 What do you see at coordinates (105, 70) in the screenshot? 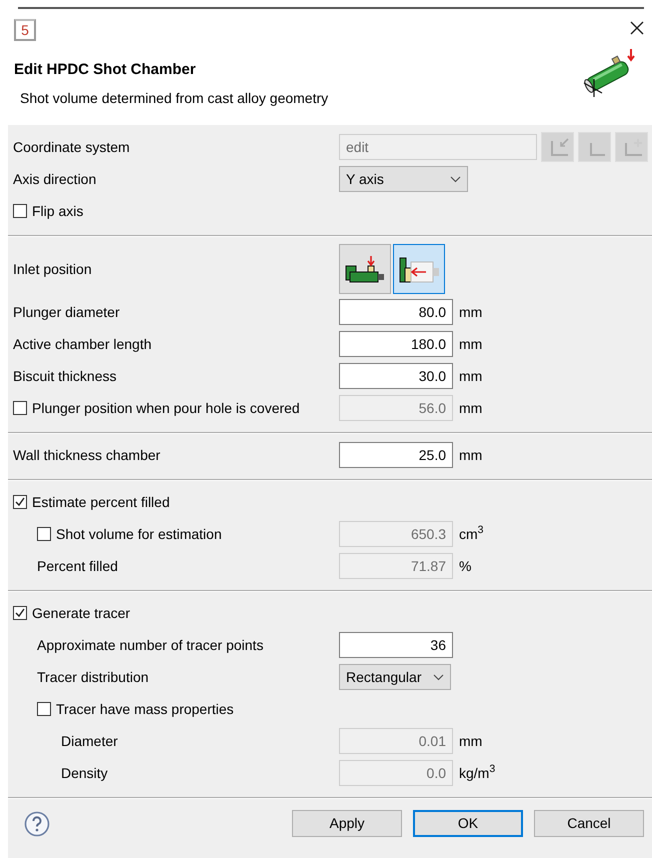
I see `dialog-title: Edit HPDC Shot Chamber` at bounding box center [105, 70].